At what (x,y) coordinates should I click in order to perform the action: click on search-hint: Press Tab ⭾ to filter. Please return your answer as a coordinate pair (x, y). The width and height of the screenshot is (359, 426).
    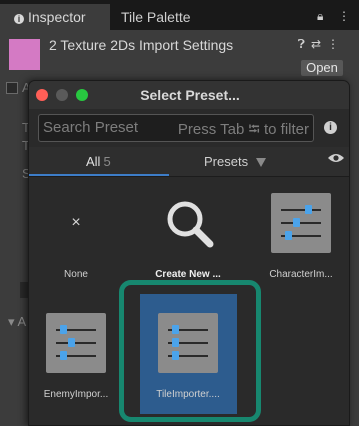
    Looking at the image, I should click on (243, 129).